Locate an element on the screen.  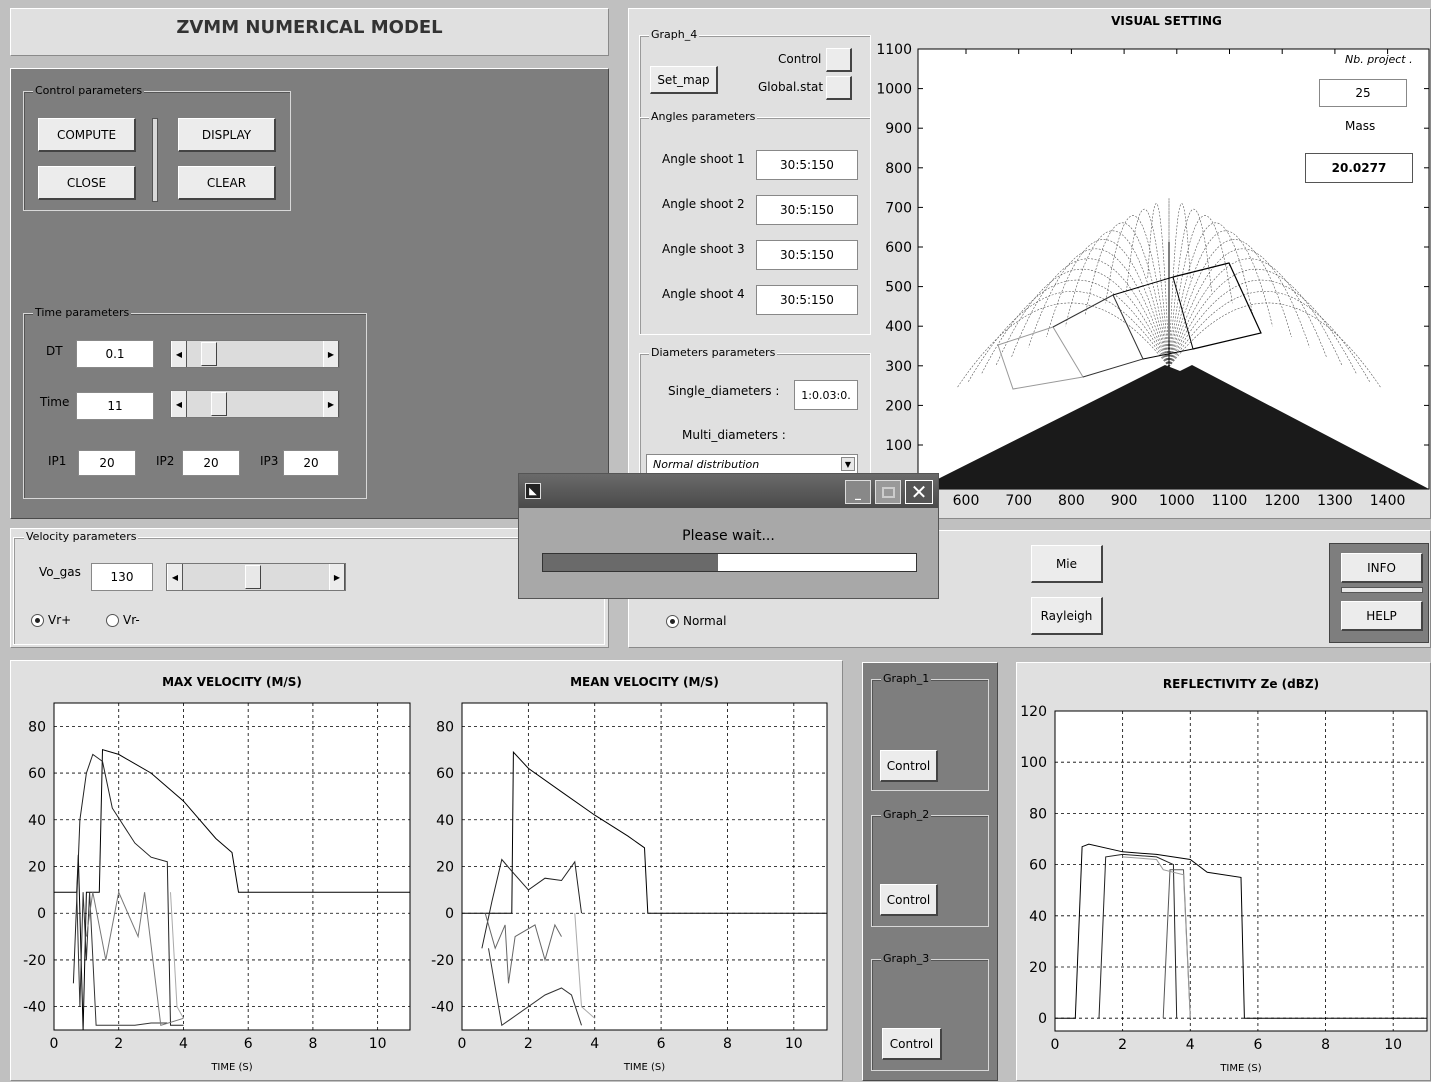
ip2-field: 20 is located at coordinates (211, 463).